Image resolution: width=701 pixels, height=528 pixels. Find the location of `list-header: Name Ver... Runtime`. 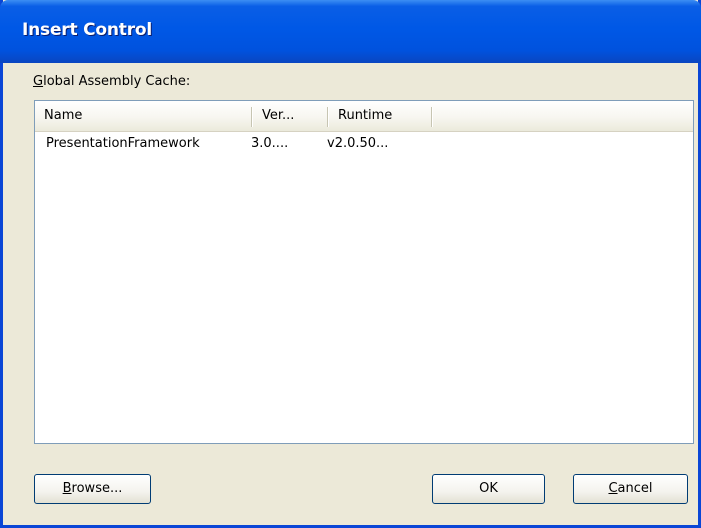

list-header: Name Ver... Runtime is located at coordinates (364, 116).